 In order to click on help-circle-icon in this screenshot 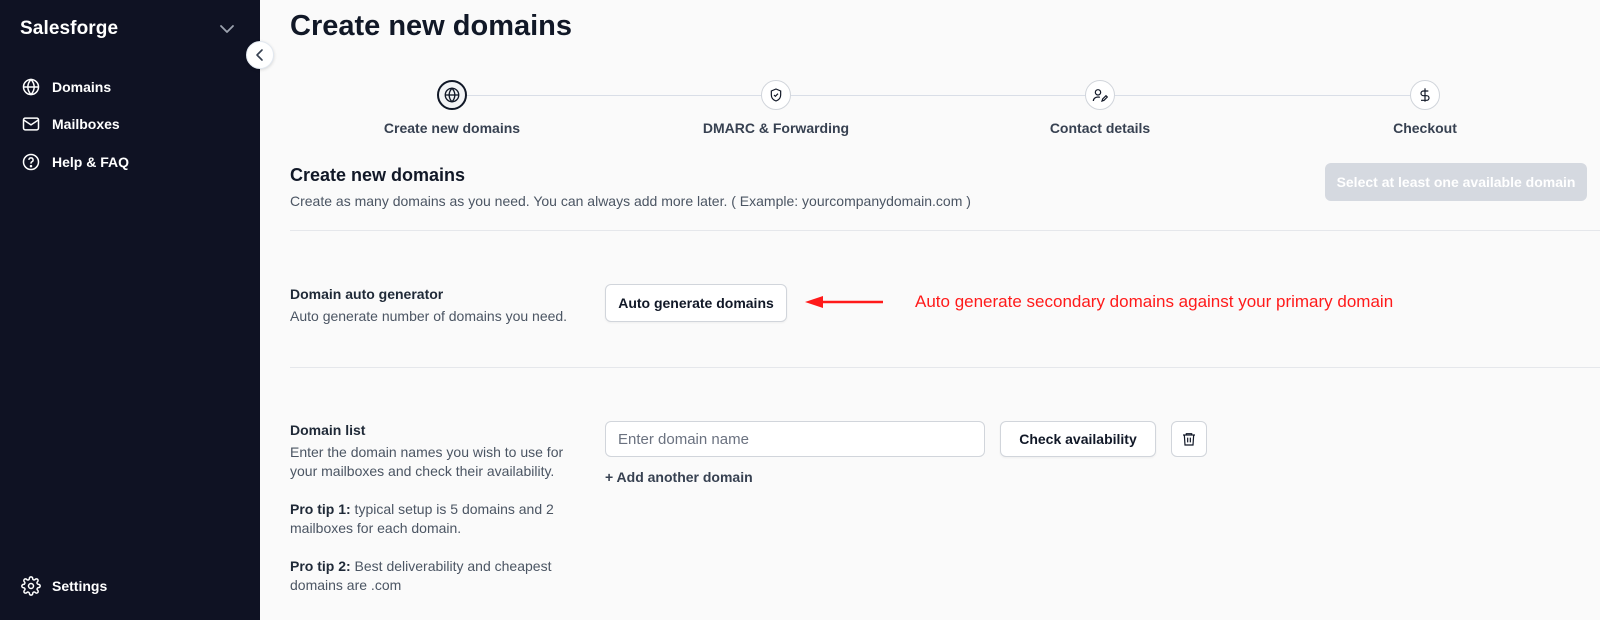, I will do `click(31, 162)`.